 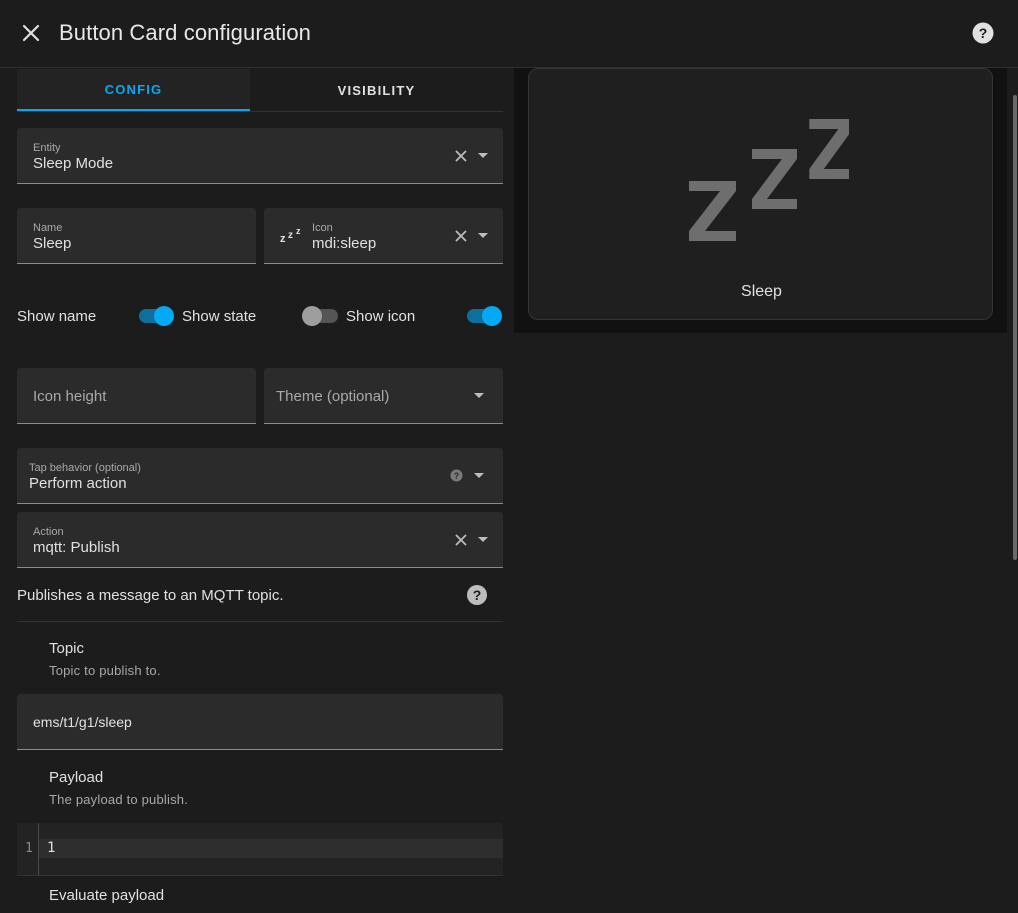 I want to click on show-name-label: Show name, so click(x=57, y=316).